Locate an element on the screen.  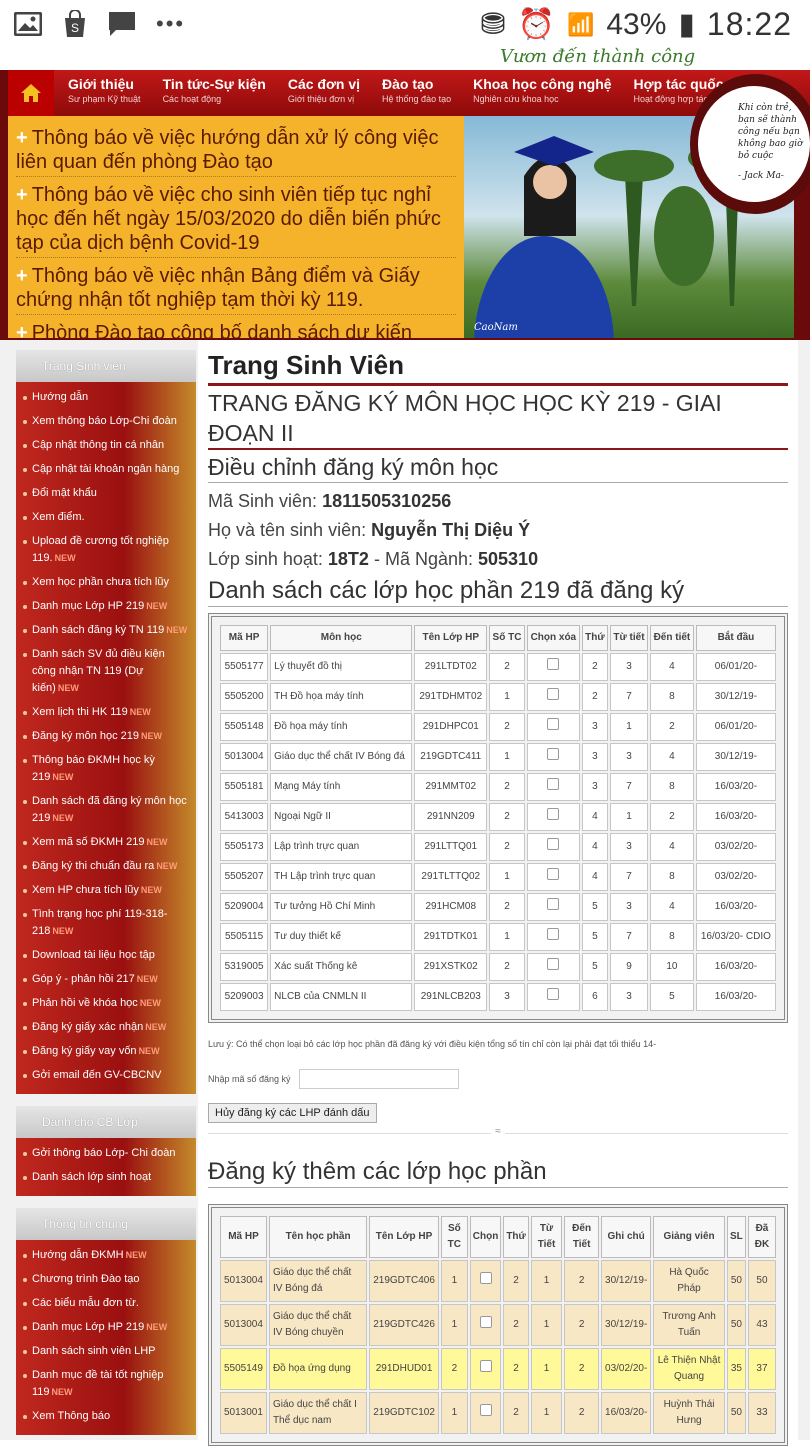
sidebar-item: Upload đề cương tốt nghiệp 119. NEW is located at coordinates (106, 550).